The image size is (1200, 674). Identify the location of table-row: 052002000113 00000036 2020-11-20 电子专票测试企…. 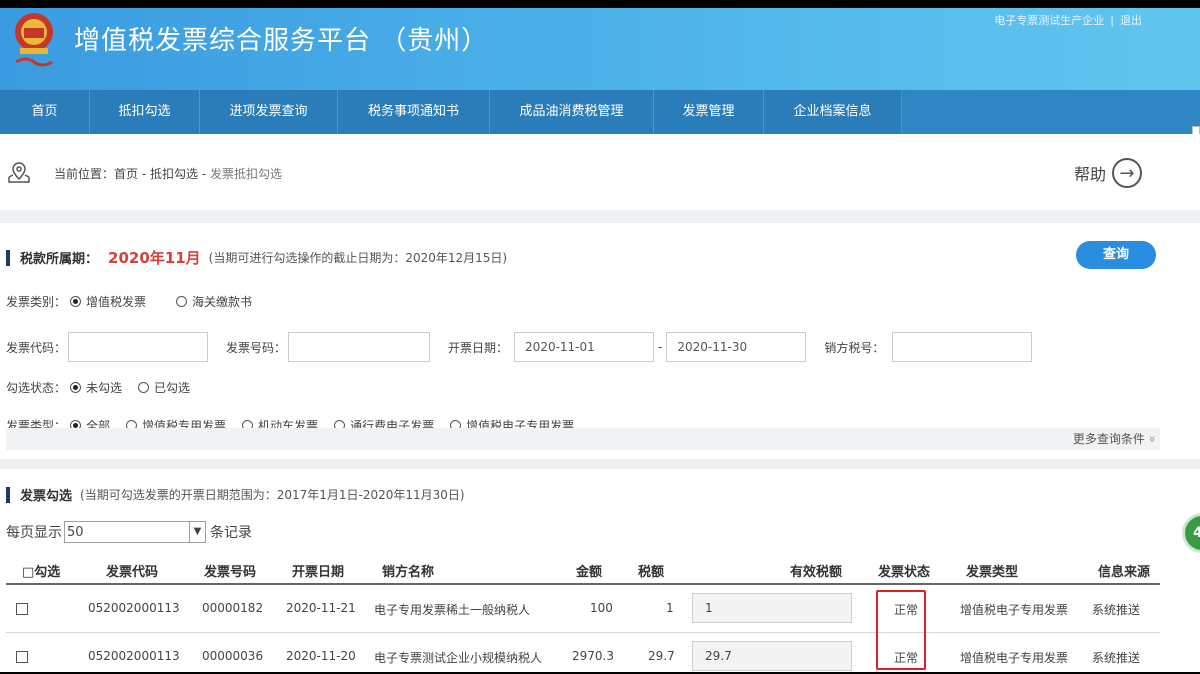
(583, 652).